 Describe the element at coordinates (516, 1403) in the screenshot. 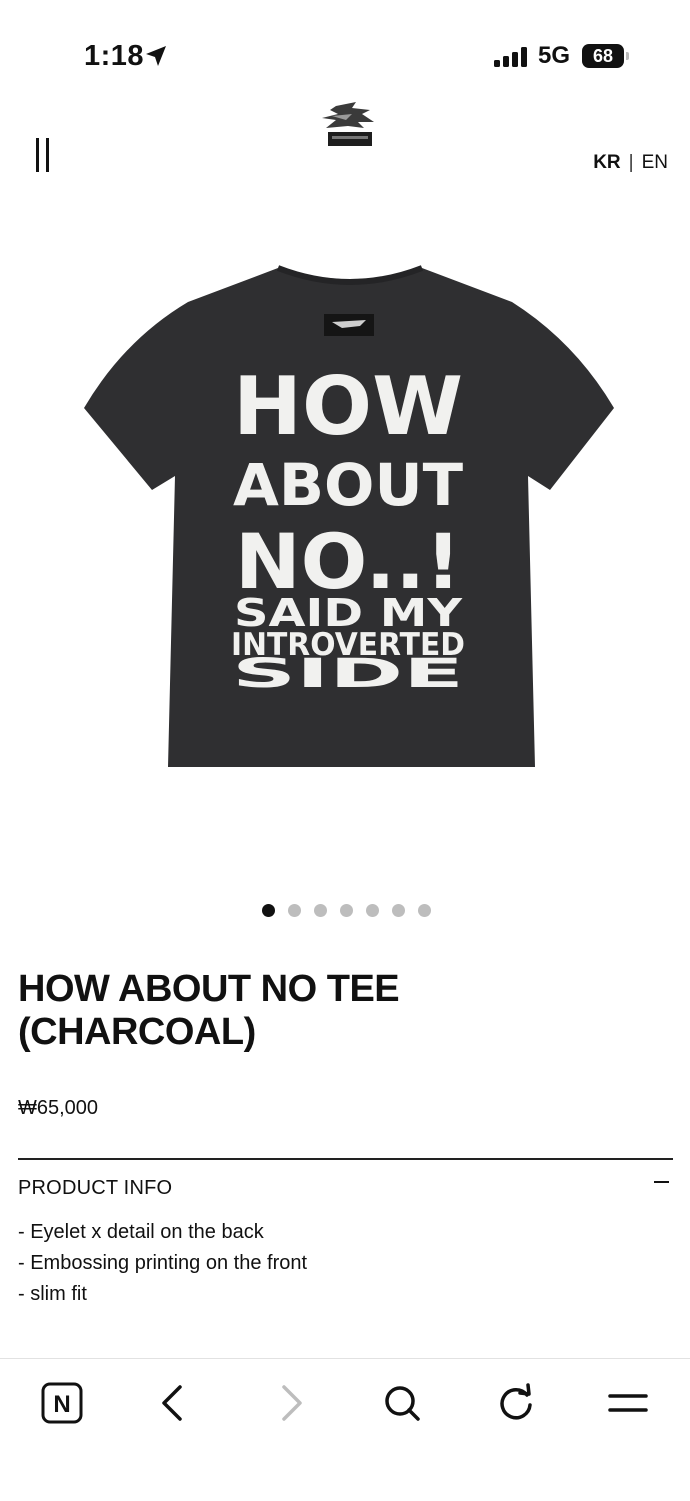

I see `refresh-icon` at that location.